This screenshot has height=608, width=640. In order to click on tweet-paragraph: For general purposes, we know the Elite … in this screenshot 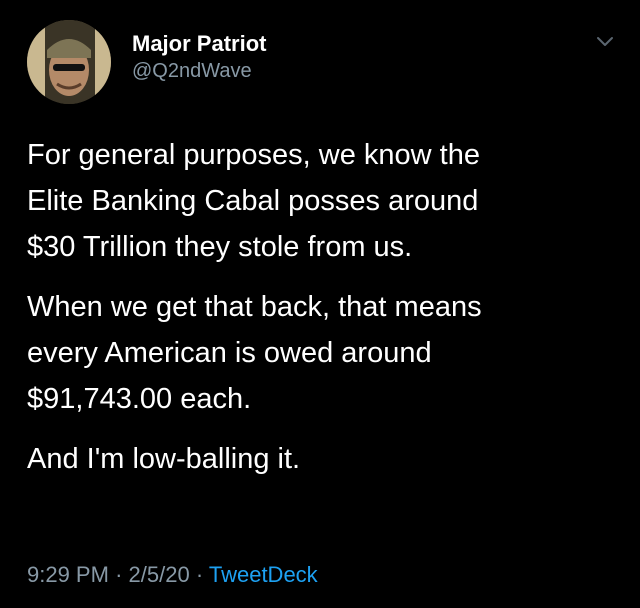, I will do `click(253, 201)`.